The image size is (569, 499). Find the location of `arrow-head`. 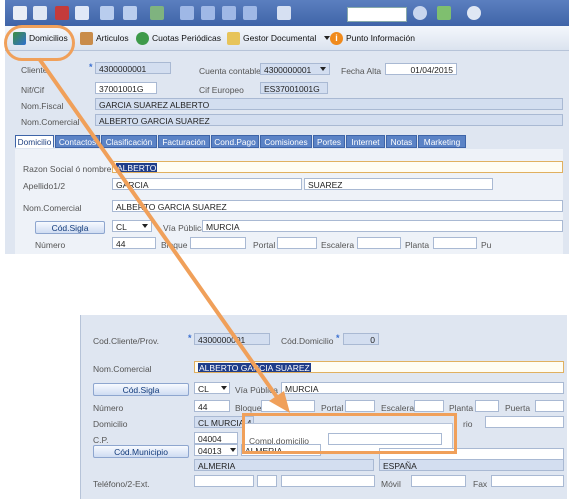

arrow-head is located at coordinates (279, 402).